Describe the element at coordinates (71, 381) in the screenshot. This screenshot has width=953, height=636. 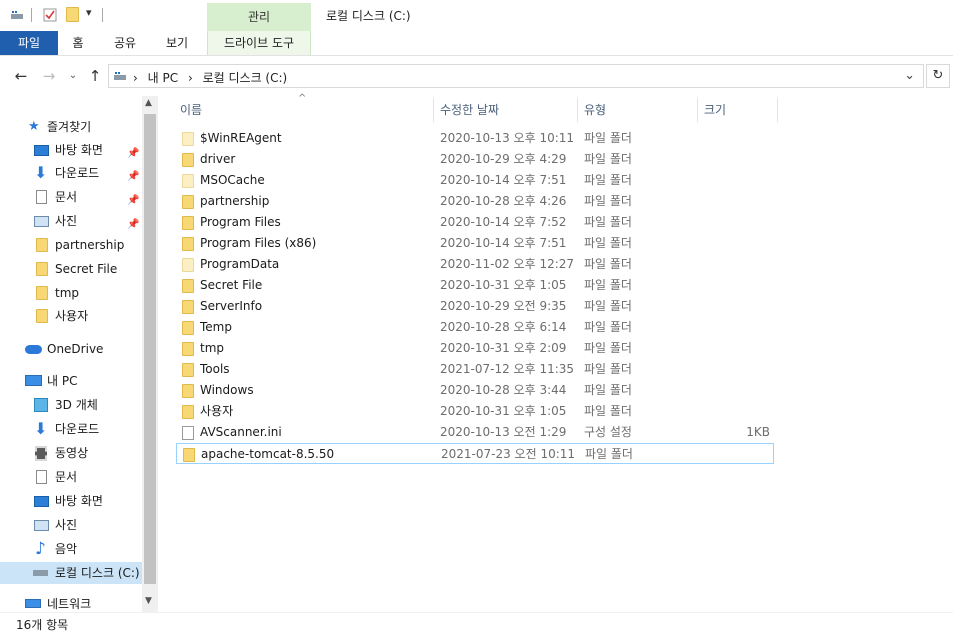
I see `nav-this-pc: 내 PC` at that location.